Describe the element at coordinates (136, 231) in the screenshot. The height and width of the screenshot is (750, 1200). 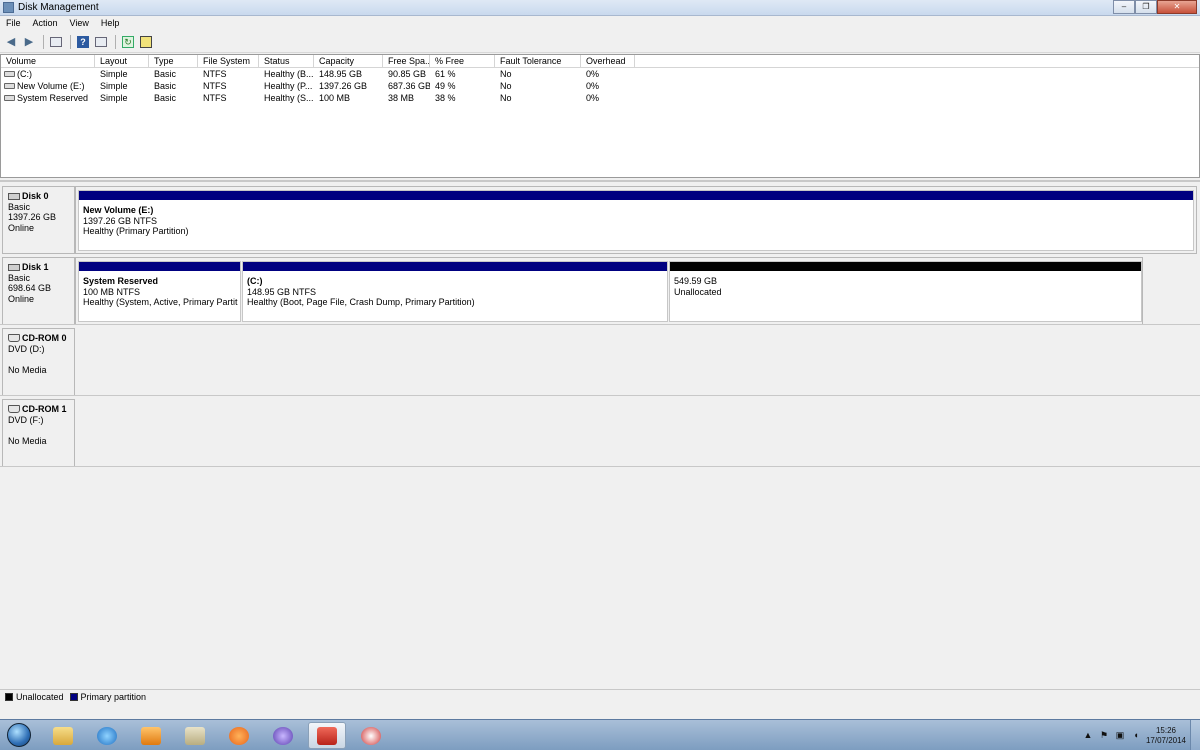
I see `partition-status: Healthy (Primary Partition)` at that location.